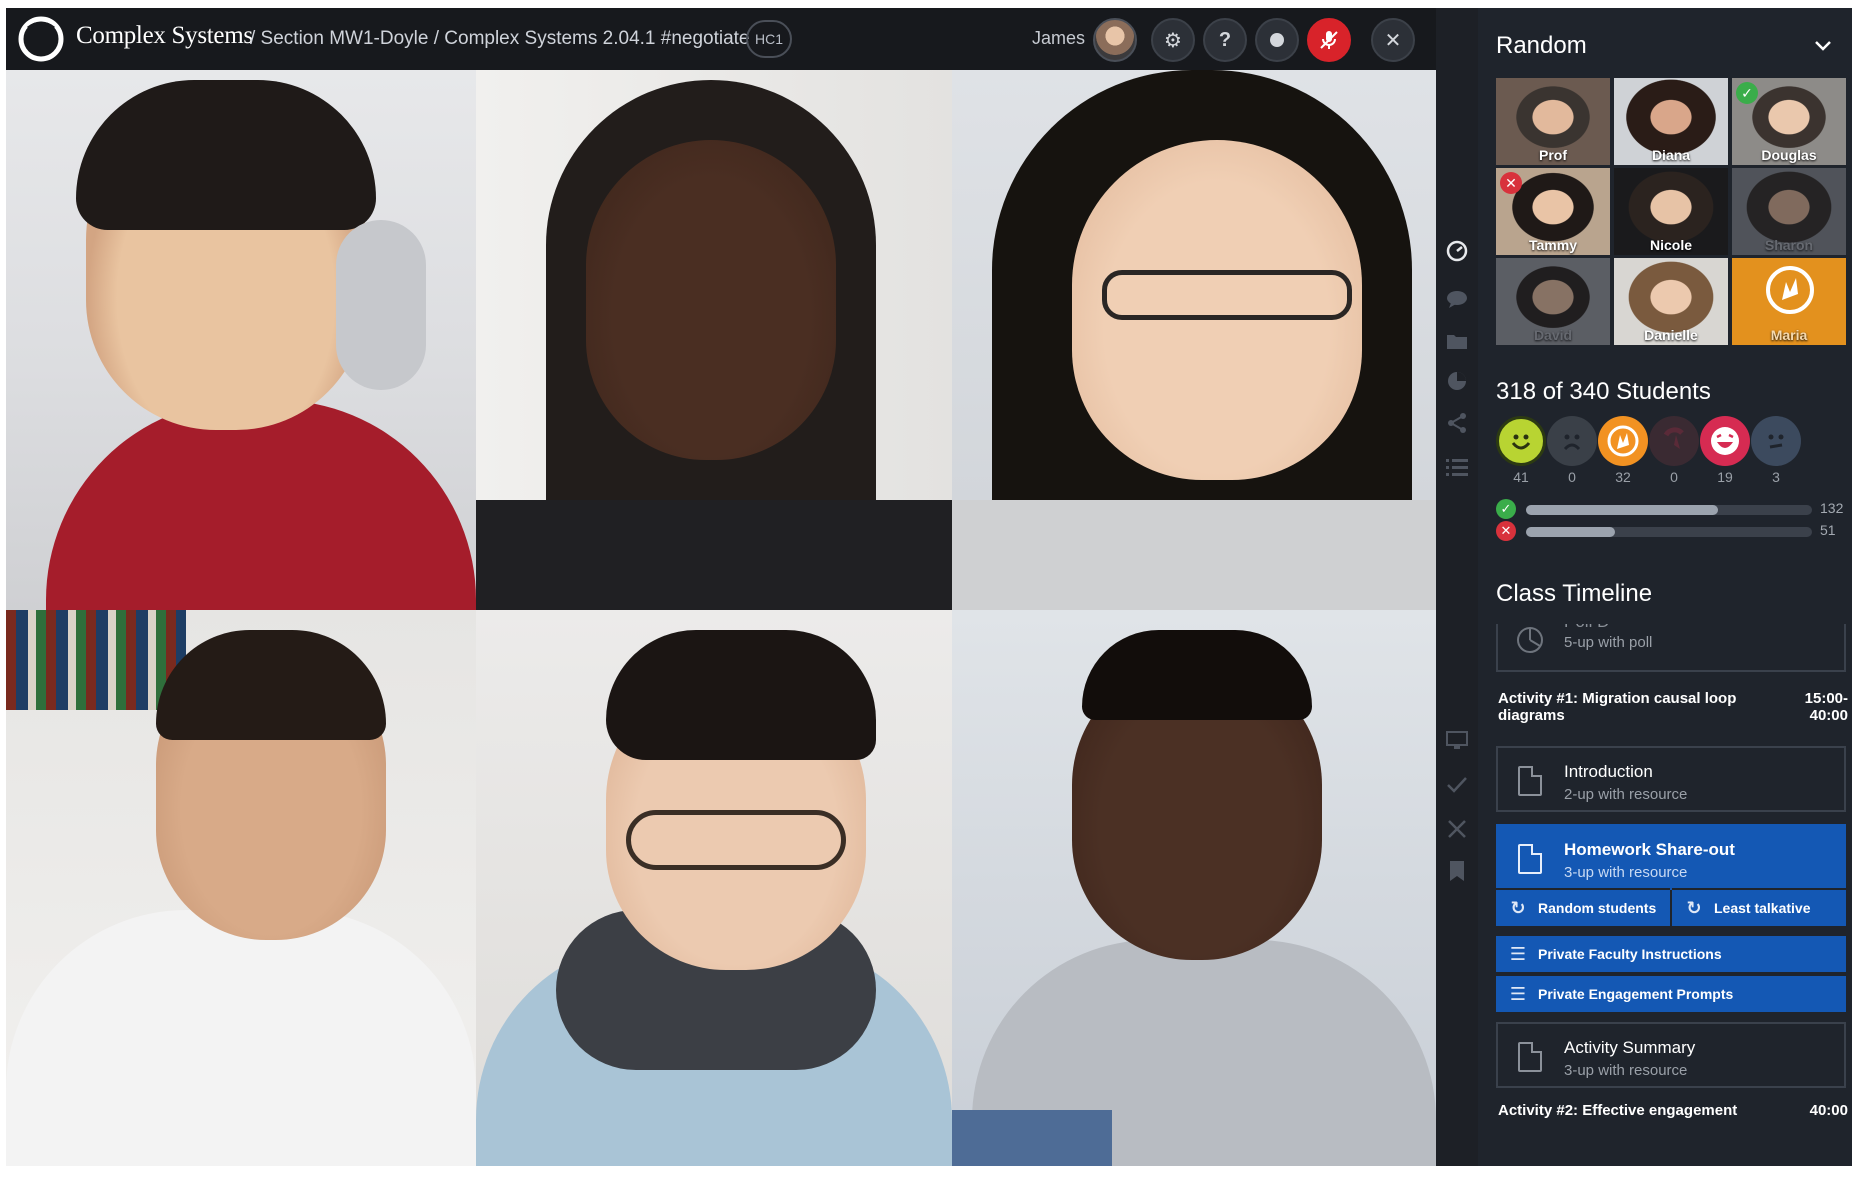  Describe the element at coordinates (1227, 295) in the screenshot. I see `glasses` at that location.